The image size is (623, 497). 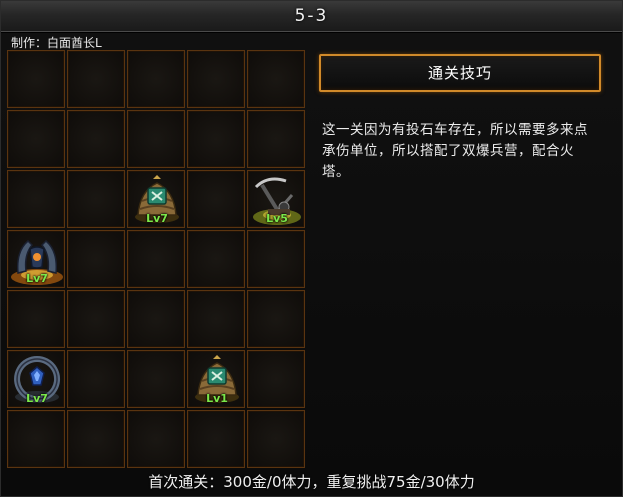 I want to click on clear-tips-button: 通关技巧, so click(x=460, y=73).